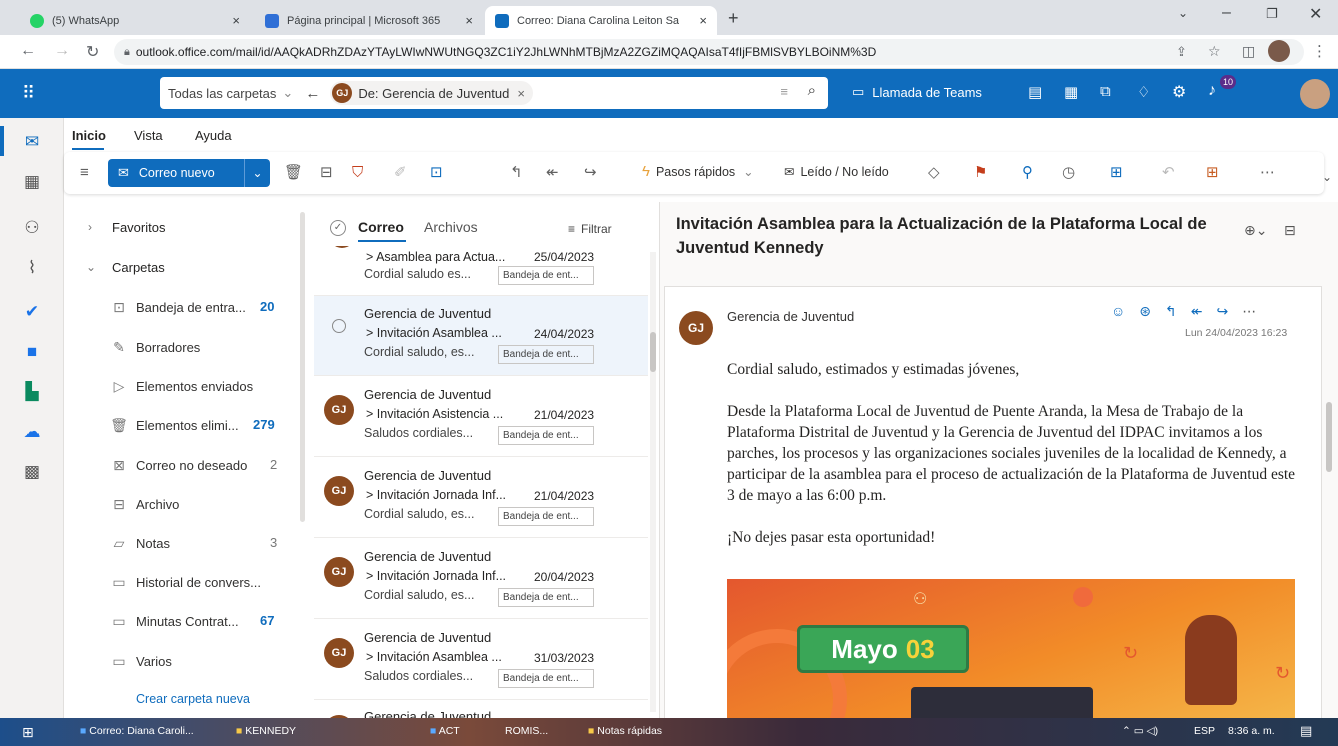 Image resolution: width=1338 pixels, height=746 pixels. Describe the element at coordinates (32, 182) in the screenshot. I see `calendar-icon: ▦` at that location.